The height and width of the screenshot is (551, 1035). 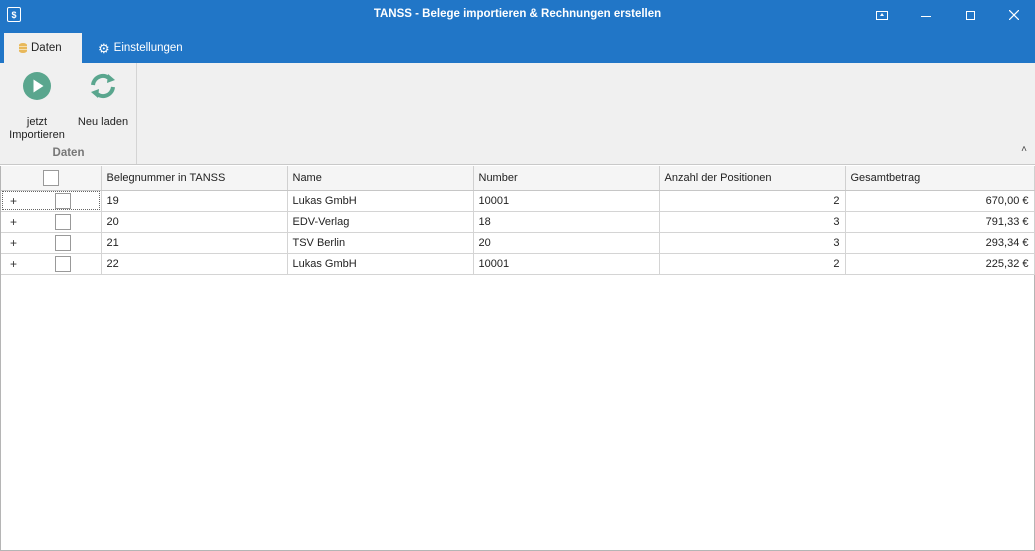 I want to click on restore-icon, so click(x=882, y=15).